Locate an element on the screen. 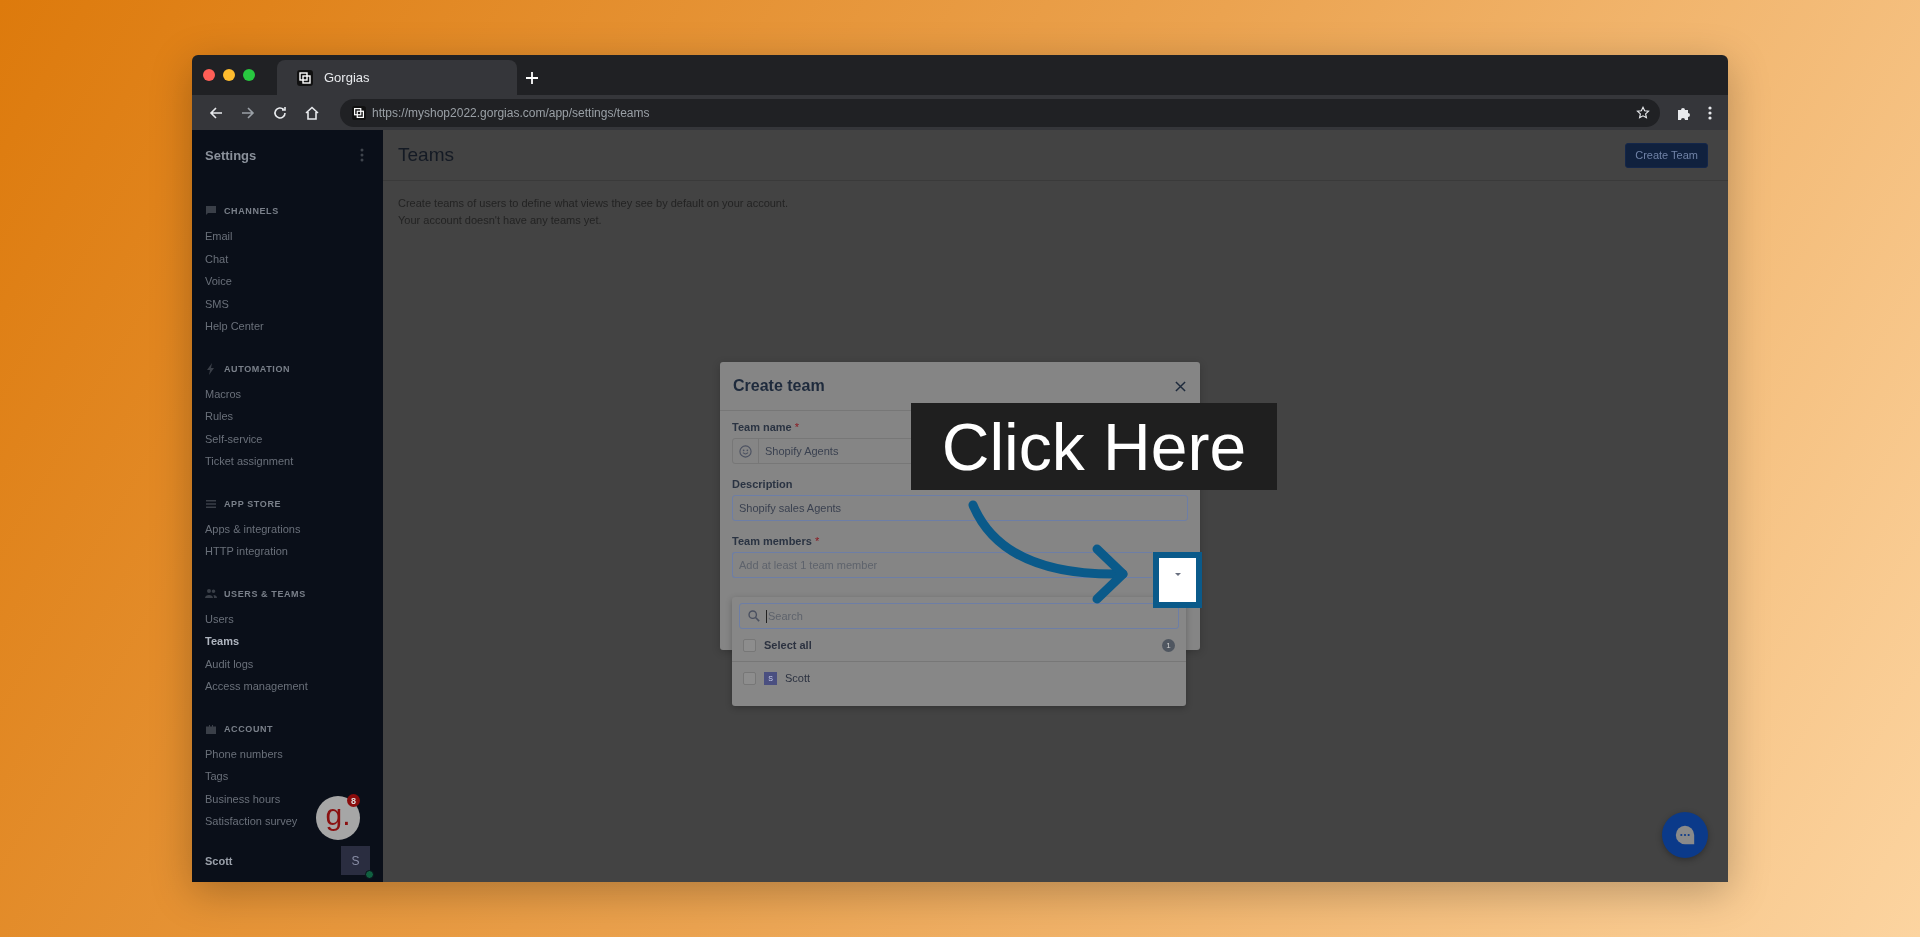 The image size is (1920, 937). sidebar-item: HTTP integration is located at coordinates (246, 551).